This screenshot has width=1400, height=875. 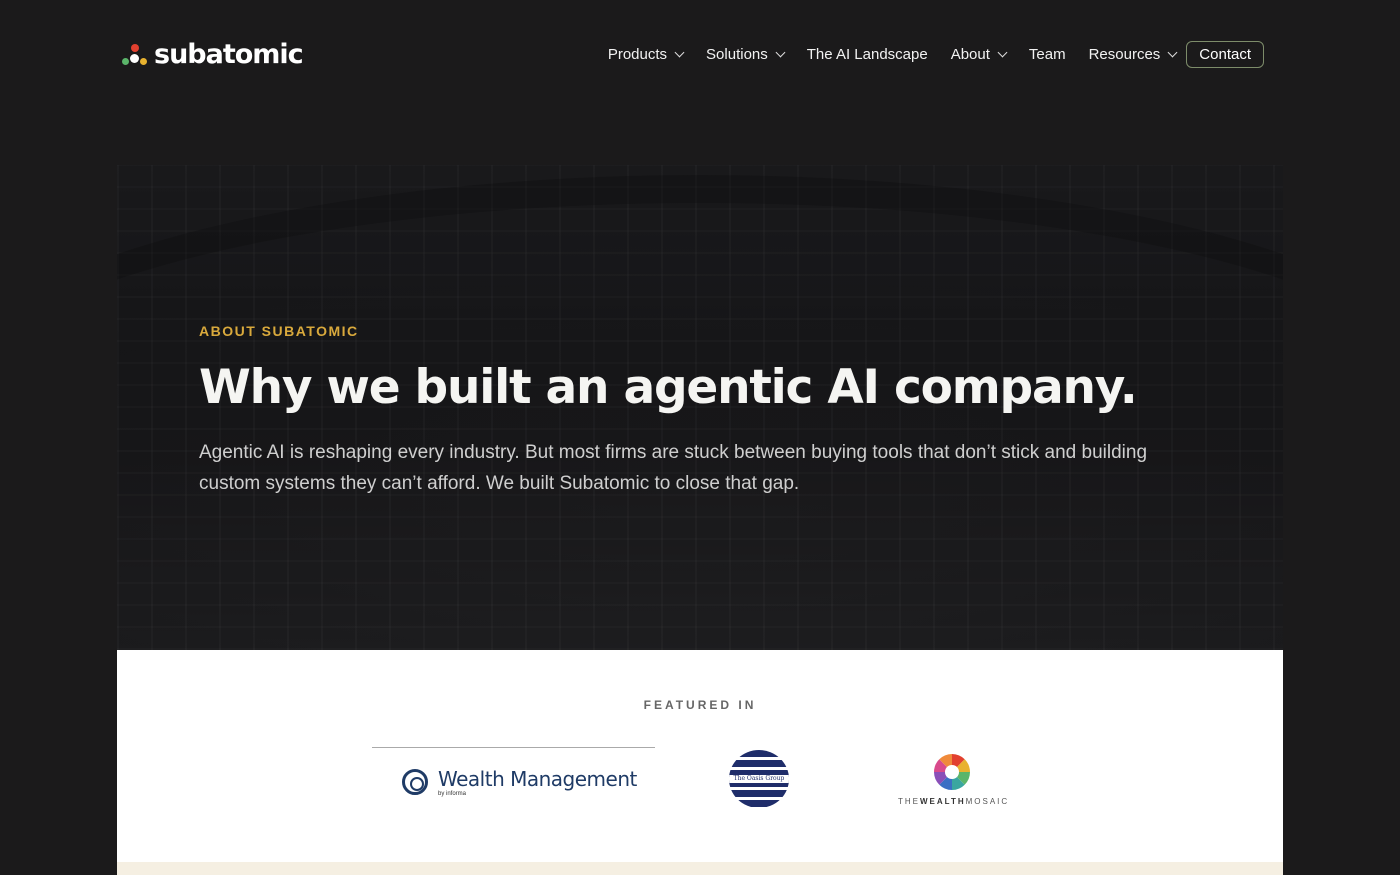 I want to click on nav-item-products: Products, so click(x=646, y=54).